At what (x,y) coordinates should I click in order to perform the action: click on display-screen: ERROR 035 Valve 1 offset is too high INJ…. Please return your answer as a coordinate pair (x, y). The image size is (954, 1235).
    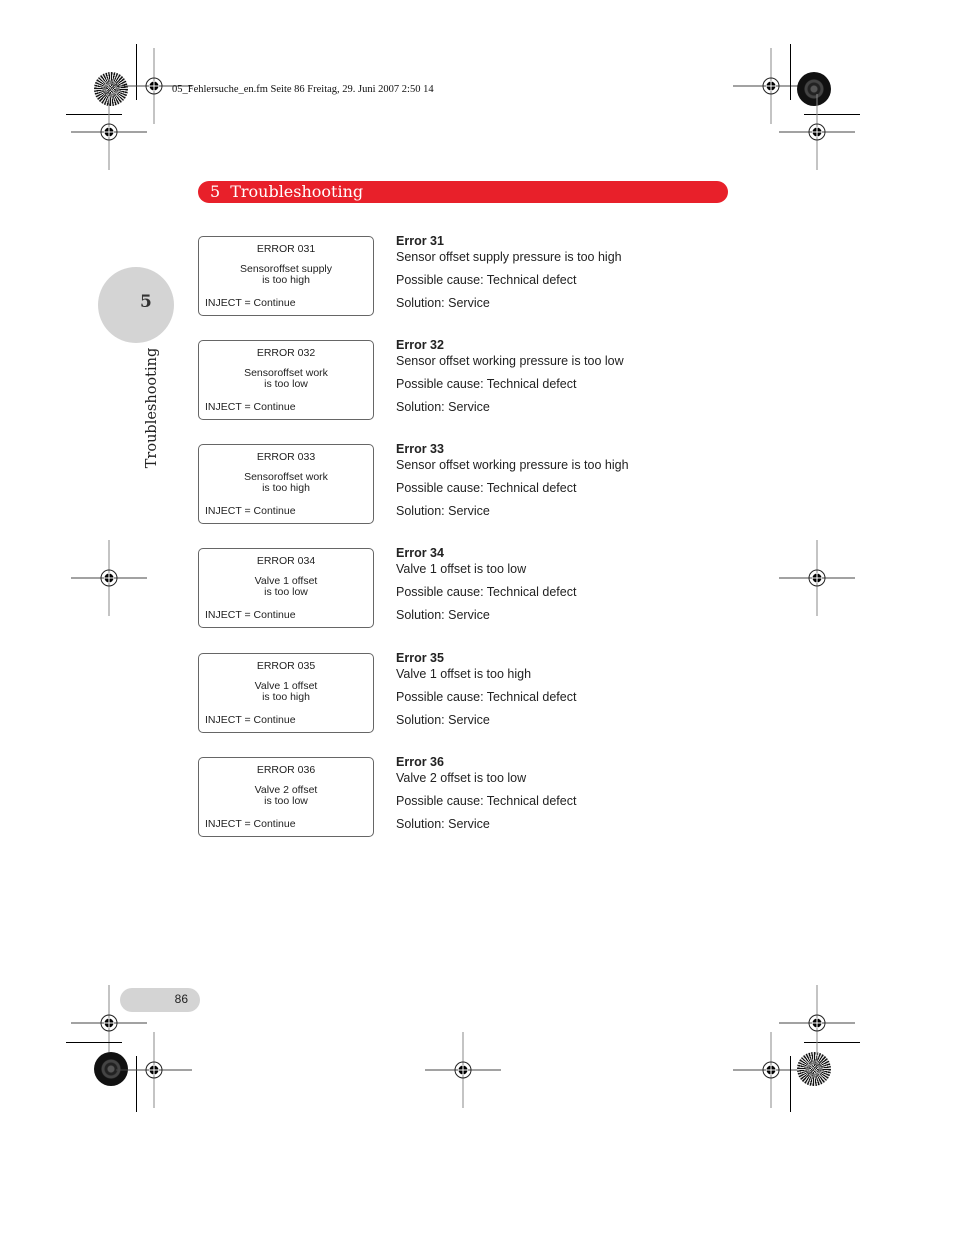
    Looking at the image, I should click on (286, 693).